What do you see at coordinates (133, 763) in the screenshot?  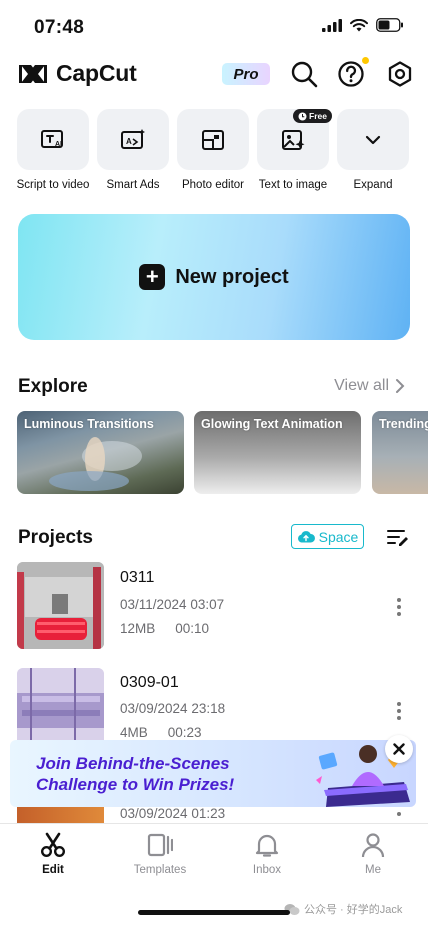 I see `banner-line-1: Join Behind-the-Scenes` at bounding box center [133, 763].